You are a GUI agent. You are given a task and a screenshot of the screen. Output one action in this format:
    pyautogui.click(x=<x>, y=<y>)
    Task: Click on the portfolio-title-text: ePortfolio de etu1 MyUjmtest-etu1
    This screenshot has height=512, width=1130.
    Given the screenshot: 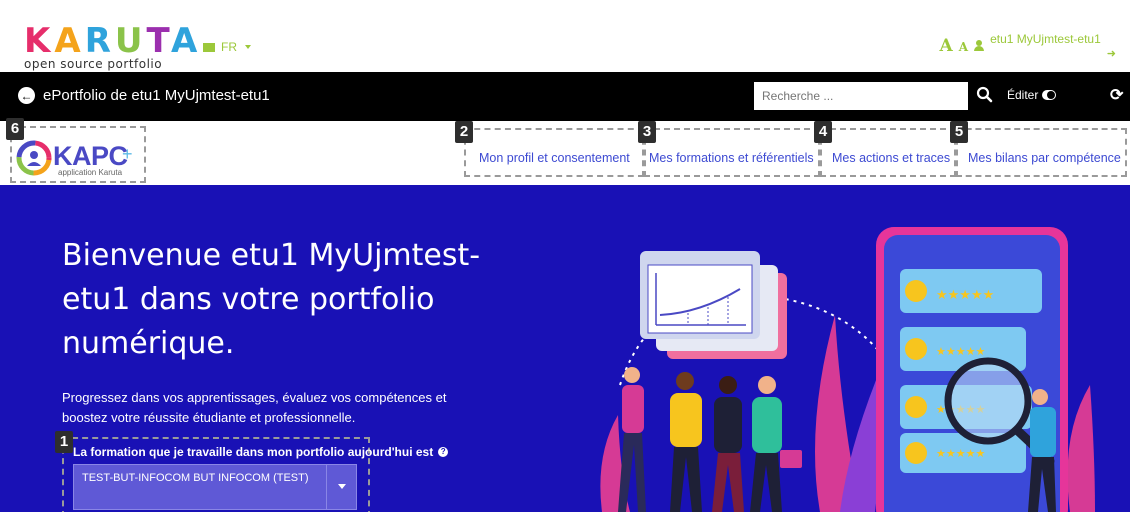 What is the action you would take?
    pyautogui.click(x=156, y=95)
    